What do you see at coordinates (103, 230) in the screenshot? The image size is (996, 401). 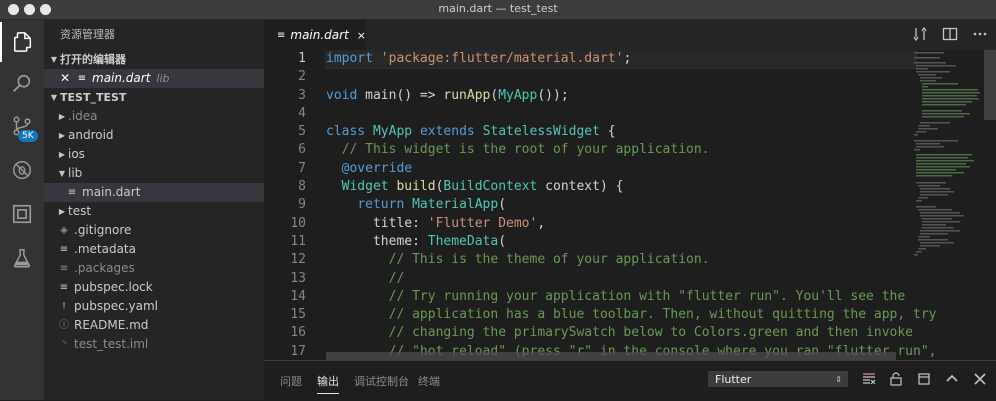 I see `tree-item-label: .gitignore` at bounding box center [103, 230].